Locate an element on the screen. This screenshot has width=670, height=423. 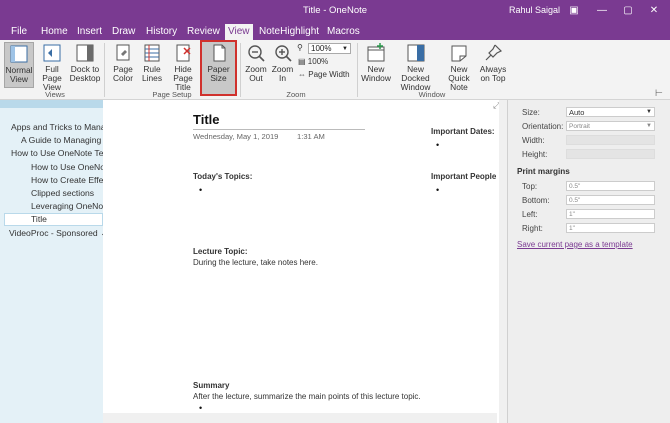
always-on-top-label: Always on Top is located at coordinates (493, 73).